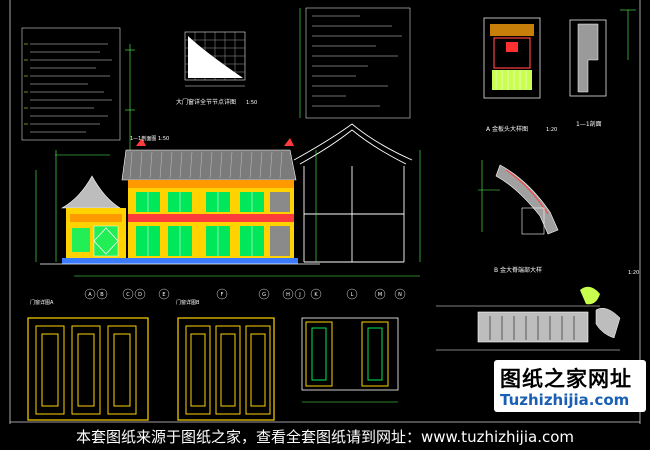  Describe the element at coordinates (565, 400) in the screenshot. I see `watermark-url: Tuzhizhijia.com` at that location.